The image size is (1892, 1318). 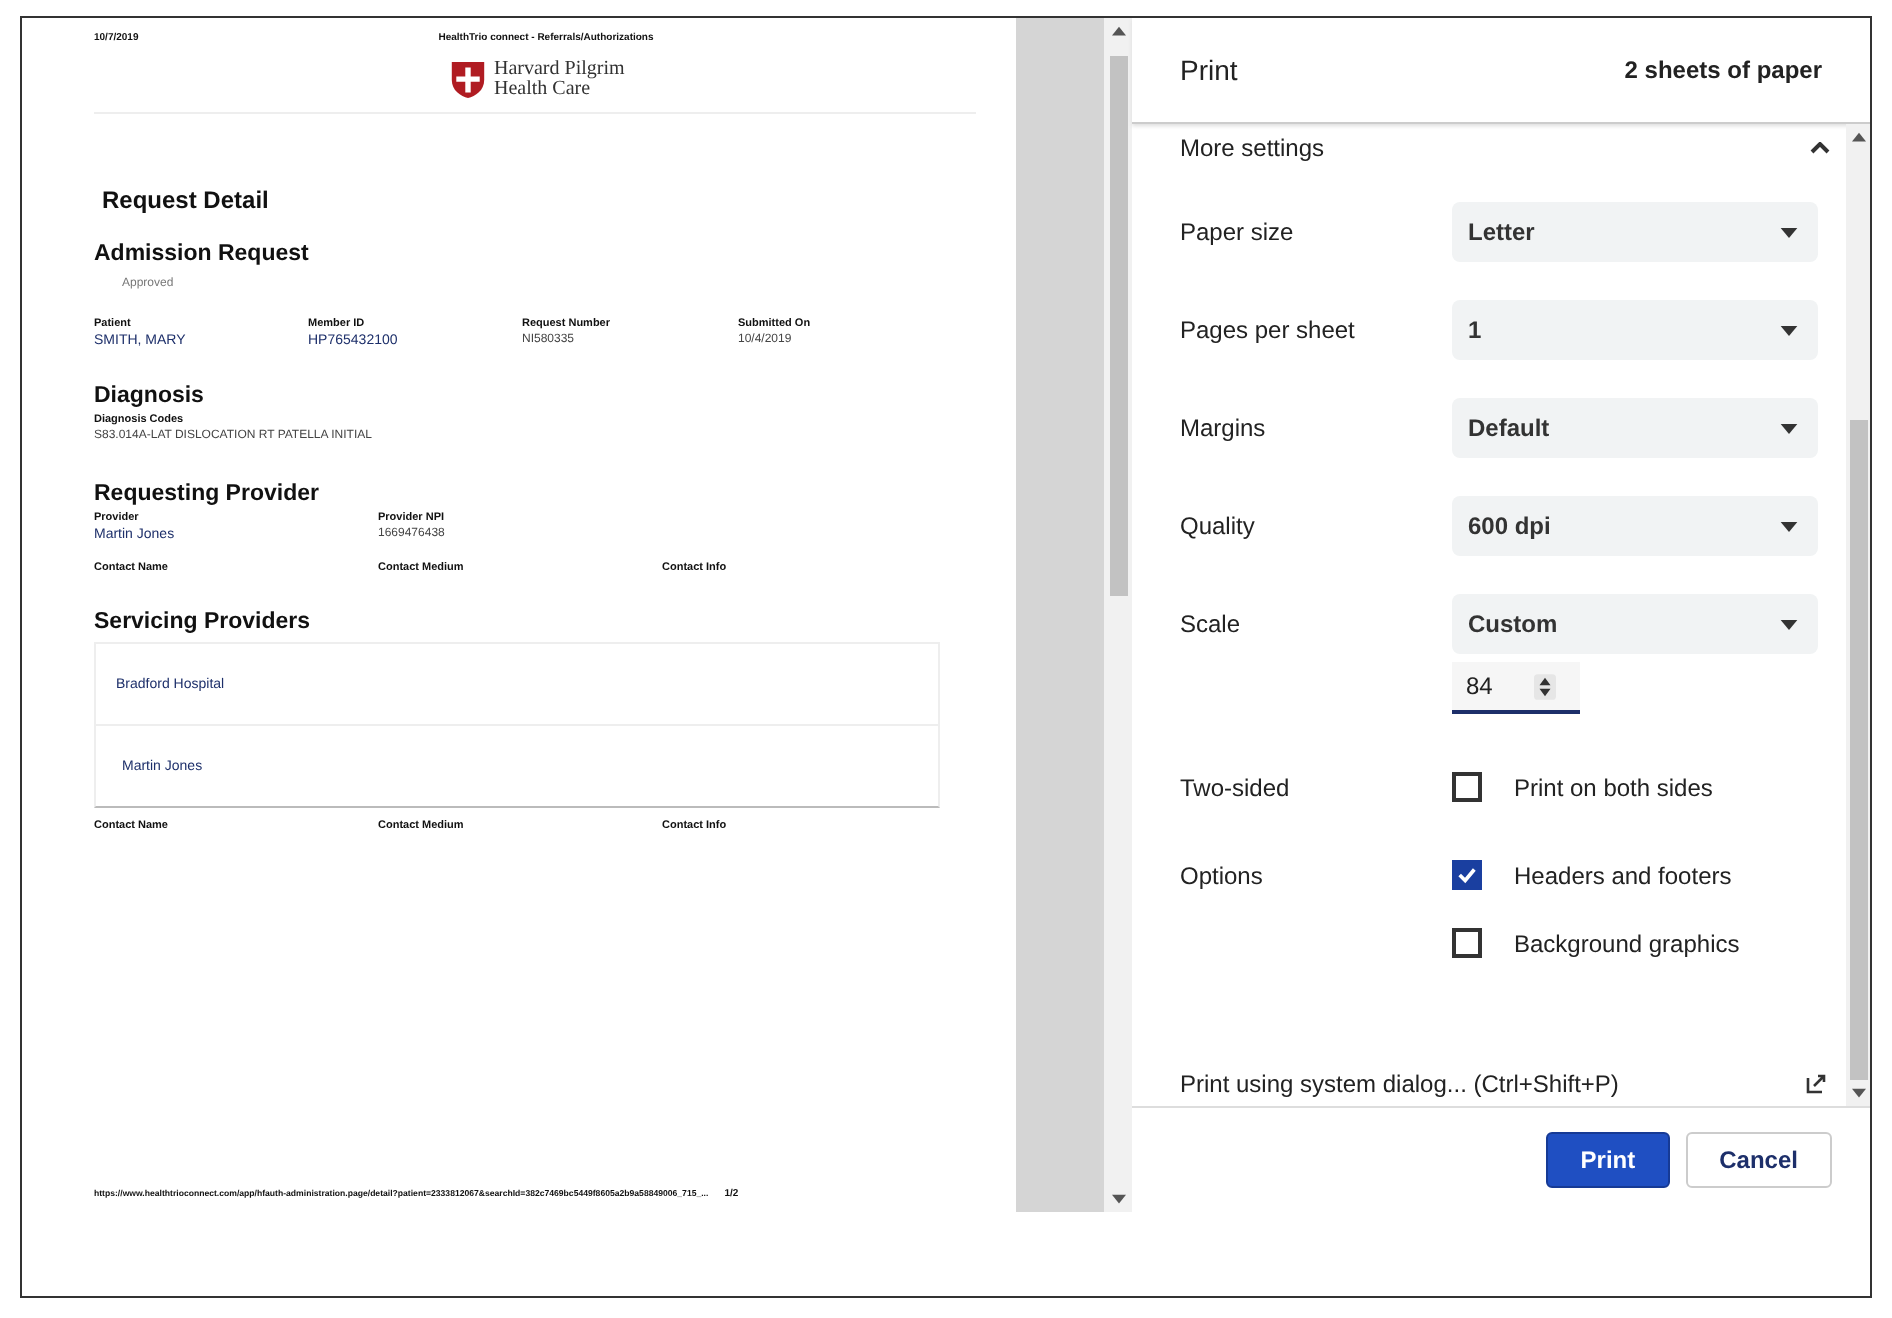 What do you see at coordinates (1218, 526) in the screenshot?
I see `setting-label: Quality` at bounding box center [1218, 526].